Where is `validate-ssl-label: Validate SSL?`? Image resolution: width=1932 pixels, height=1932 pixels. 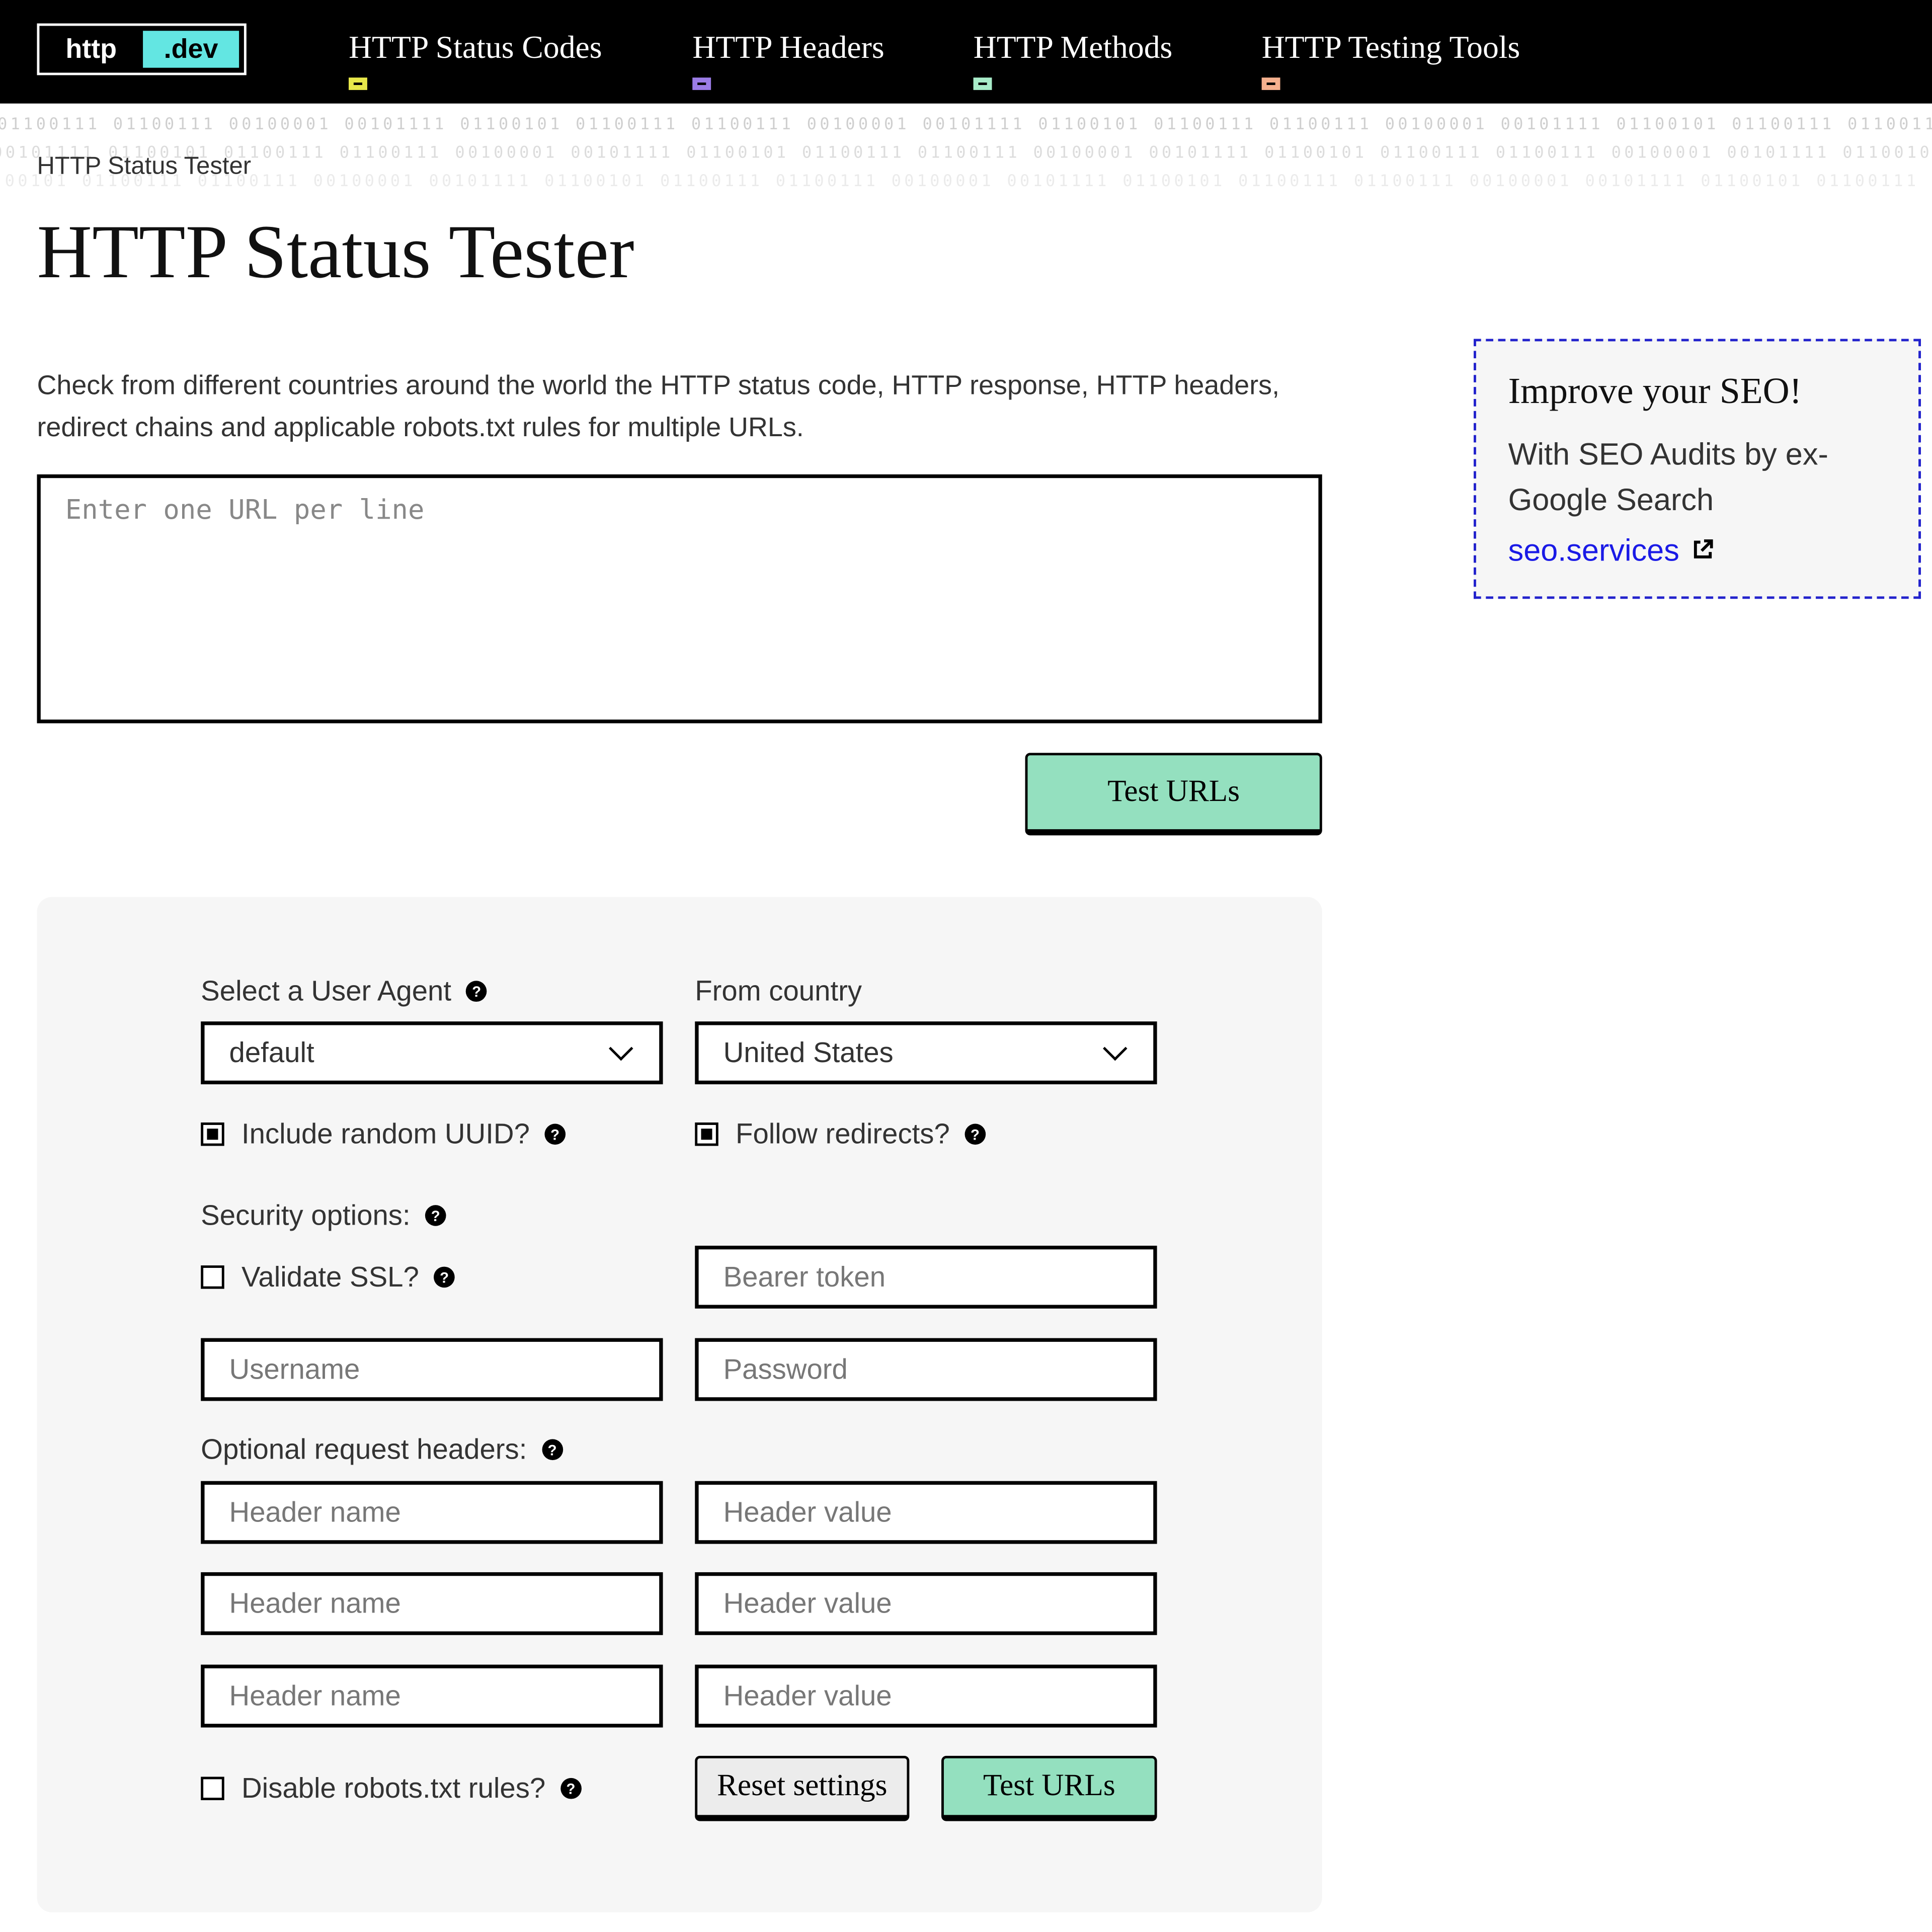 validate-ssl-label: Validate SSL? is located at coordinates (331, 1277).